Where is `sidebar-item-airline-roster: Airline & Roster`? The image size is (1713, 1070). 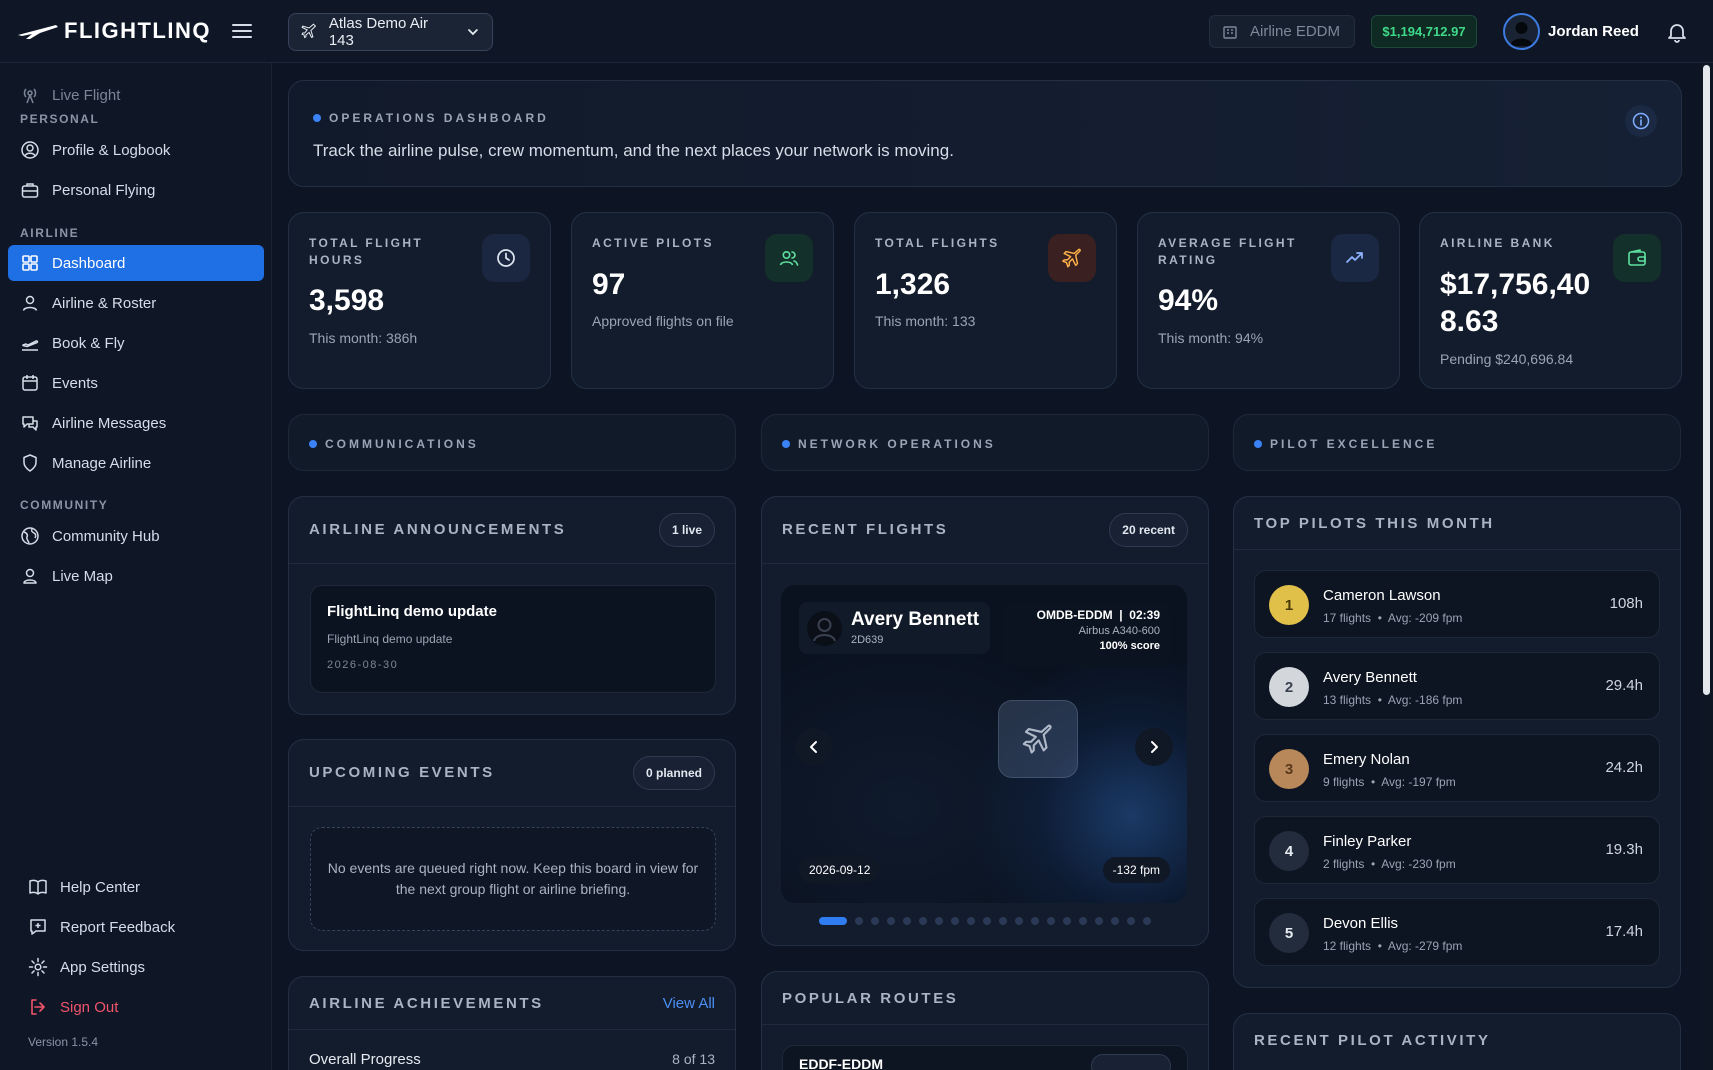
sidebar-item-airline-roster: Airline & Roster is located at coordinates (136, 303).